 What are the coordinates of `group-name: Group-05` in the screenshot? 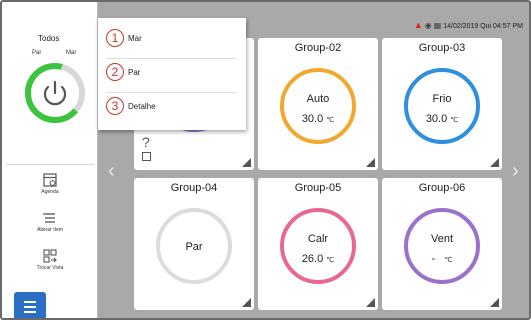 It's located at (318, 188).